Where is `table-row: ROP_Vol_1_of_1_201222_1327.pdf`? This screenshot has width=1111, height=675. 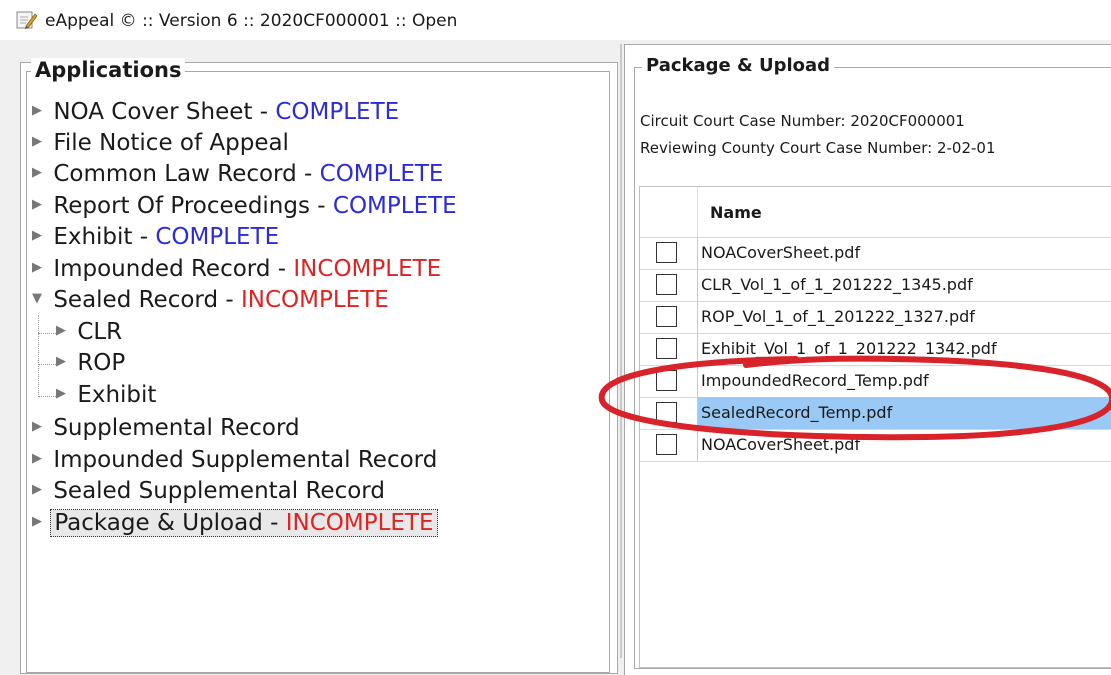 table-row: ROP_Vol_1_of_1_201222_1327.pdf is located at coordinates (875, 317).